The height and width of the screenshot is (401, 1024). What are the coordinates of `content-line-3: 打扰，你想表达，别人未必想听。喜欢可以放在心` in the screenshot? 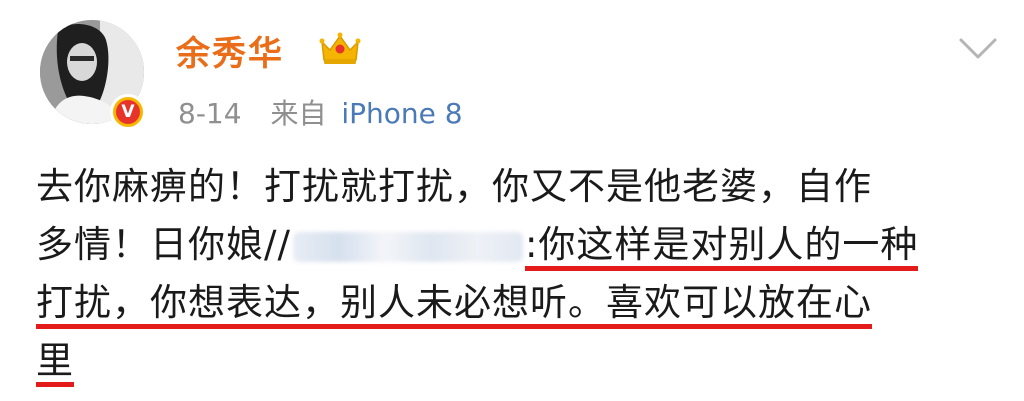 It's located at (516, 303).